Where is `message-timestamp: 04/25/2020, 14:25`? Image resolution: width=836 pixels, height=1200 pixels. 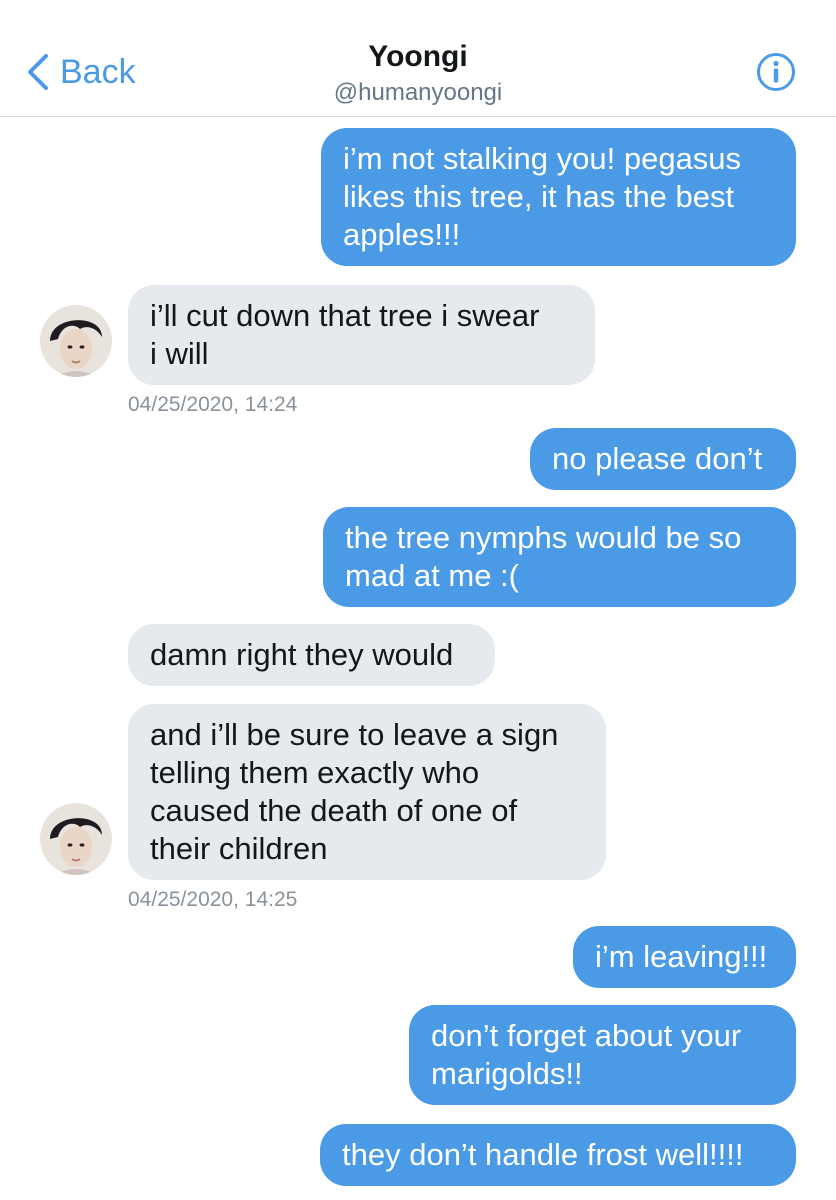 message-timestamp: 04/25/2020, 14:25 is located at coordinates (213, 899).